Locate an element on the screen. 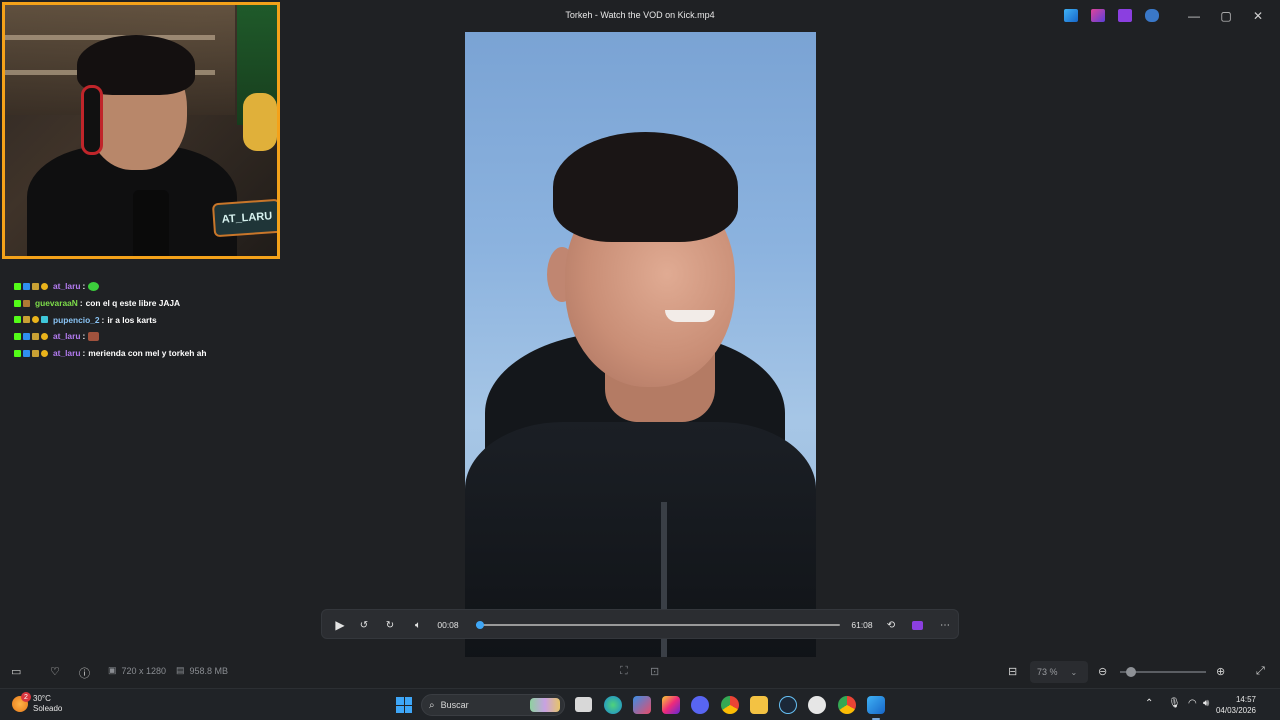  chat-text: con el q este libre JAJA is located at coordinates (133, 303).